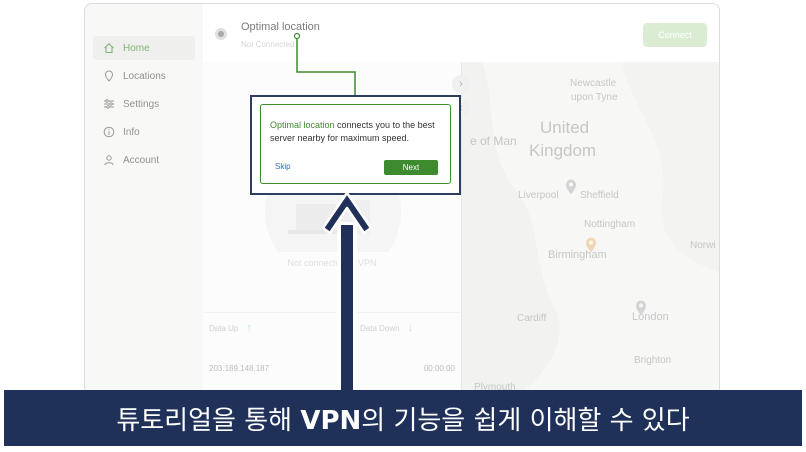 The width and height of the screenshot is (806, 452). I want to click on caption-text: 튜토리얼을 통해 VPN의 기능을 쉽게 이해할 수 있다, so click(402, 418).